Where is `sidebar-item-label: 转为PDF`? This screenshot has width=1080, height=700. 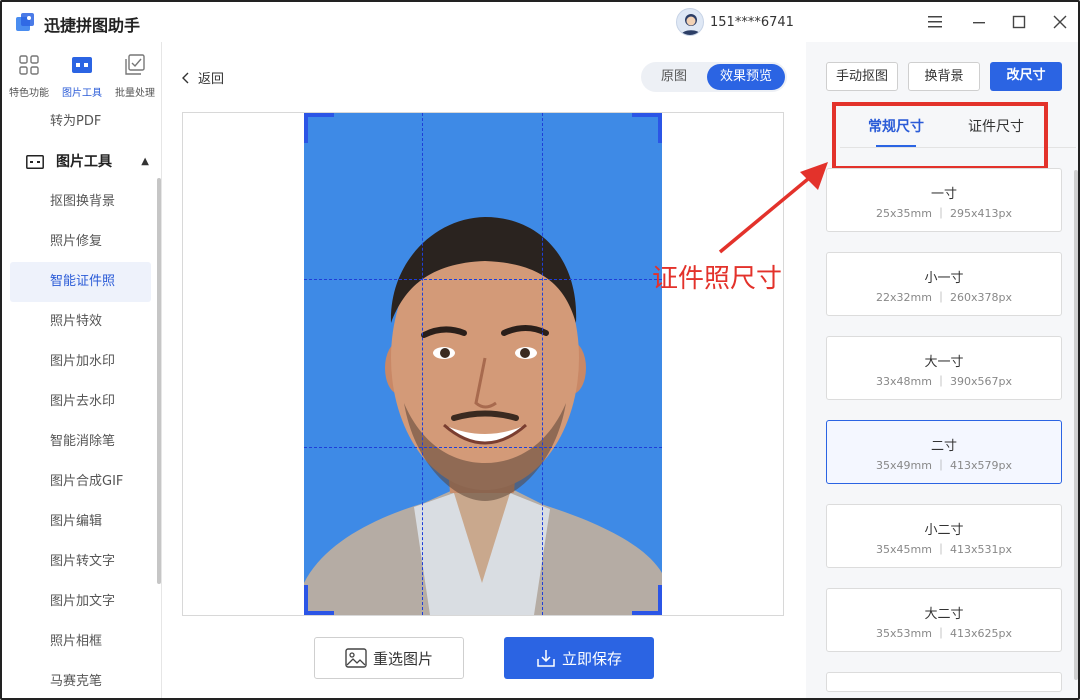 sidebar-item-label: 转为PDF is located at coordinates (76, 121).